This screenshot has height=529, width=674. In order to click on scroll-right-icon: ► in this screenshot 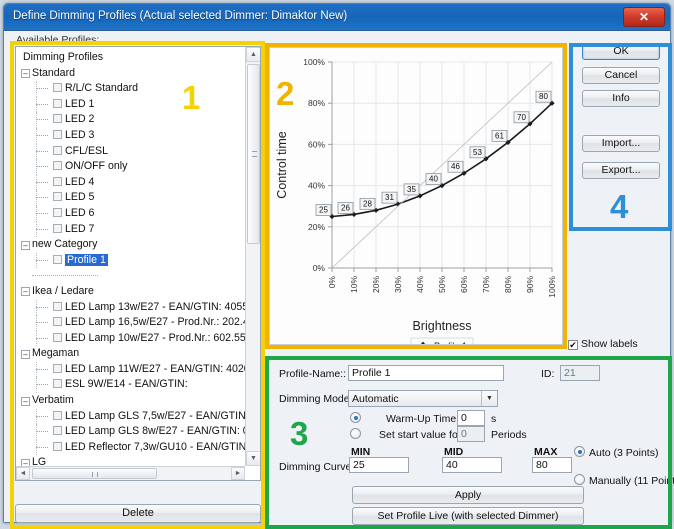, I will do `click(238, 473)`.